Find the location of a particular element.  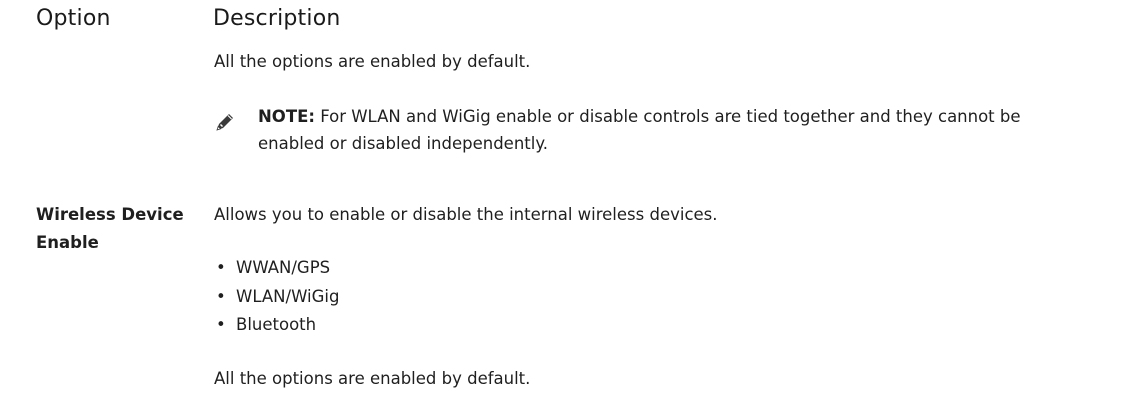

list-item-label: Bluetooth is located at coordinates (276, 324).